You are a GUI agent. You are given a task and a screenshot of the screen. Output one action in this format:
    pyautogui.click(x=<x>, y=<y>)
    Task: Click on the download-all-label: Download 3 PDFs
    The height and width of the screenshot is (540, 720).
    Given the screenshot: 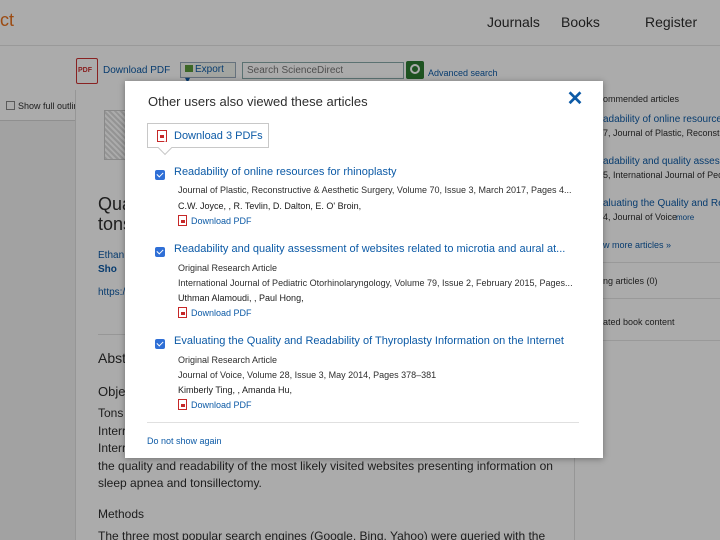 What is the action you would take?
    pyautogui.click(x=218, y=136)
    